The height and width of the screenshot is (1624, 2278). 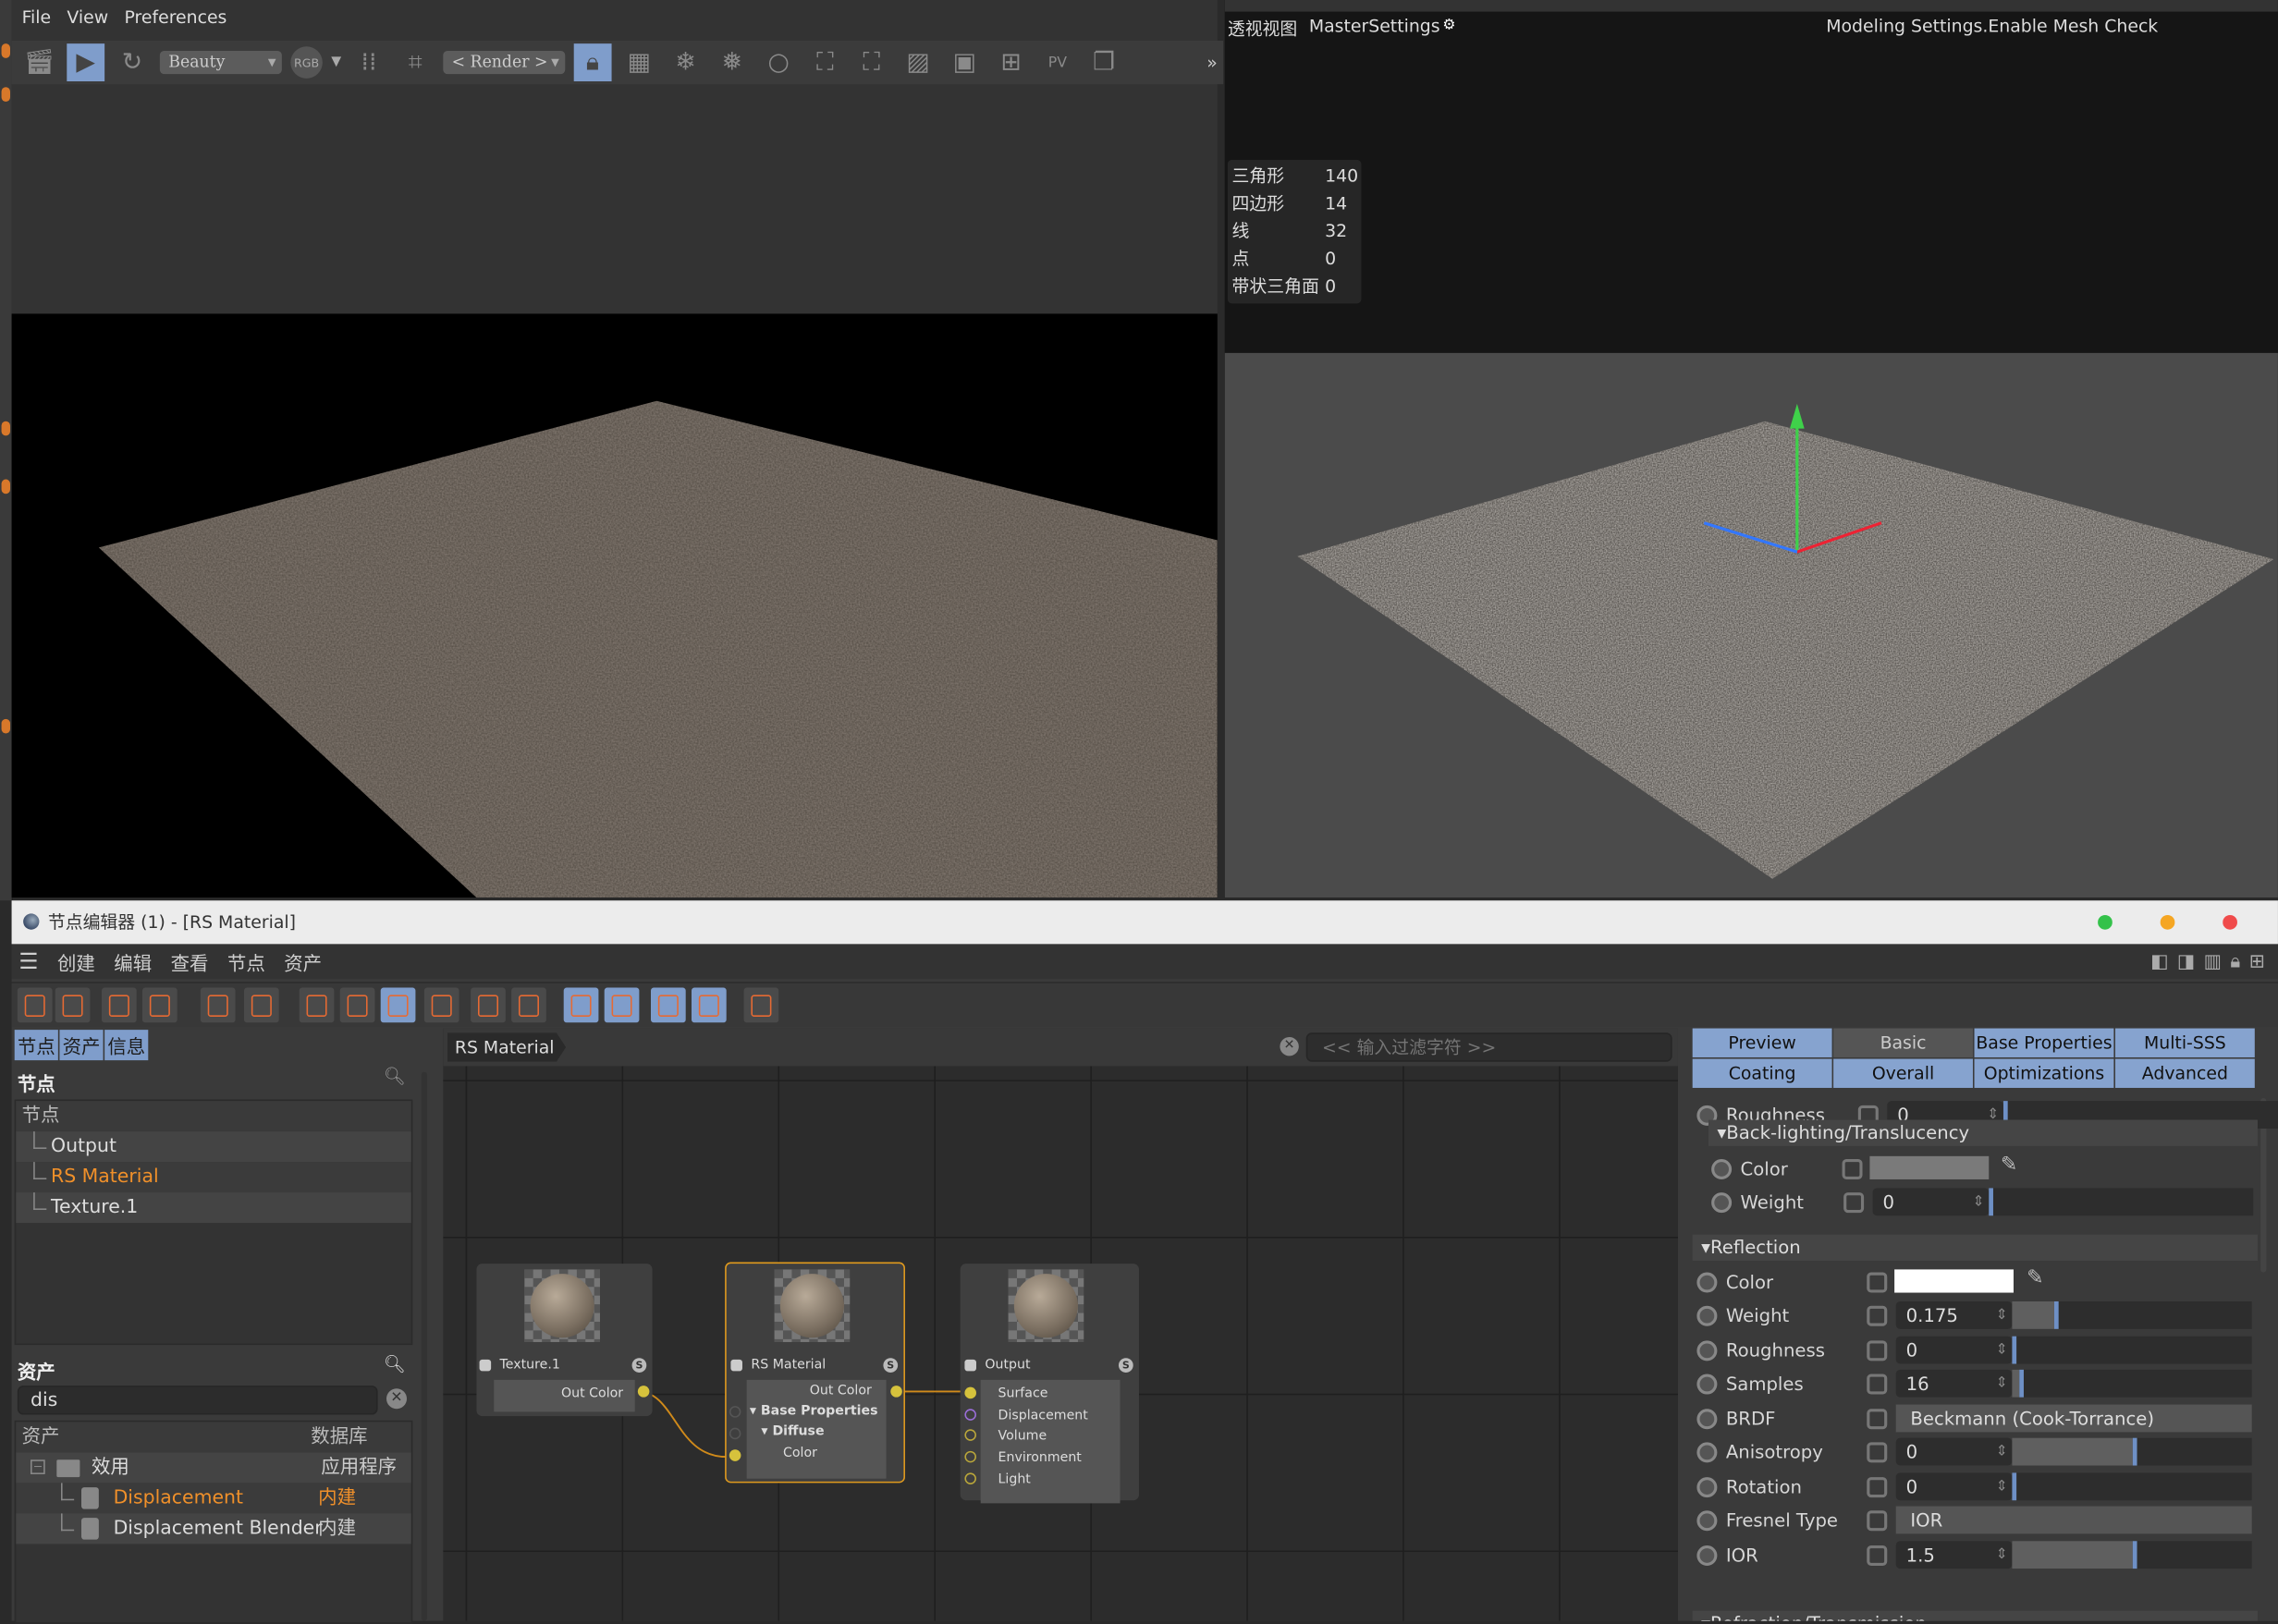 I want to click on menu-preferences: Preferences, so click(x=175, y=23).